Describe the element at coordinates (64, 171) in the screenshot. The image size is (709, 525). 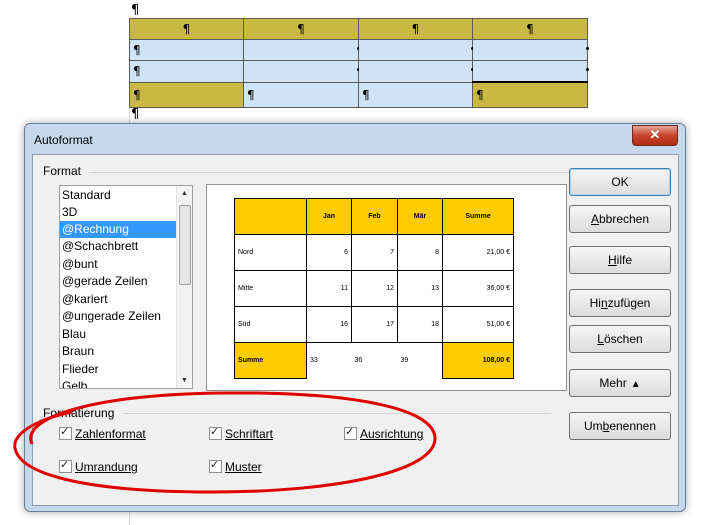
I see `format-group-label: Format` at that location.